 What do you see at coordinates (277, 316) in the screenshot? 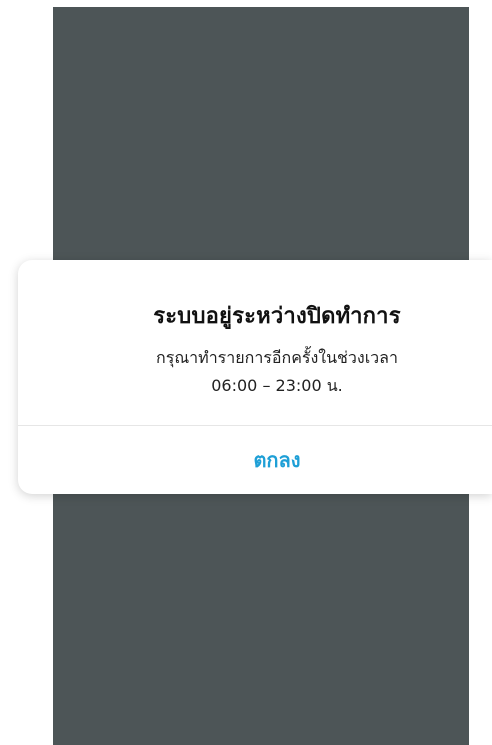
I see `alert-title: ระบบอยู่ระหว่างปิดทำการ` at bounding box center [277, 316].